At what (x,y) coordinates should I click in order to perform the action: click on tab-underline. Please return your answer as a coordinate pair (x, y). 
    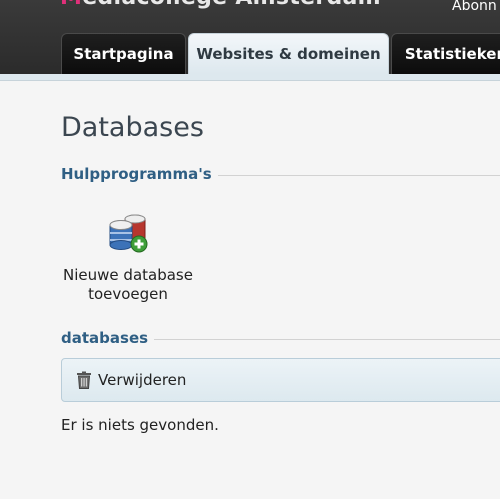
    Looking at the image, I should click on (250, 77).